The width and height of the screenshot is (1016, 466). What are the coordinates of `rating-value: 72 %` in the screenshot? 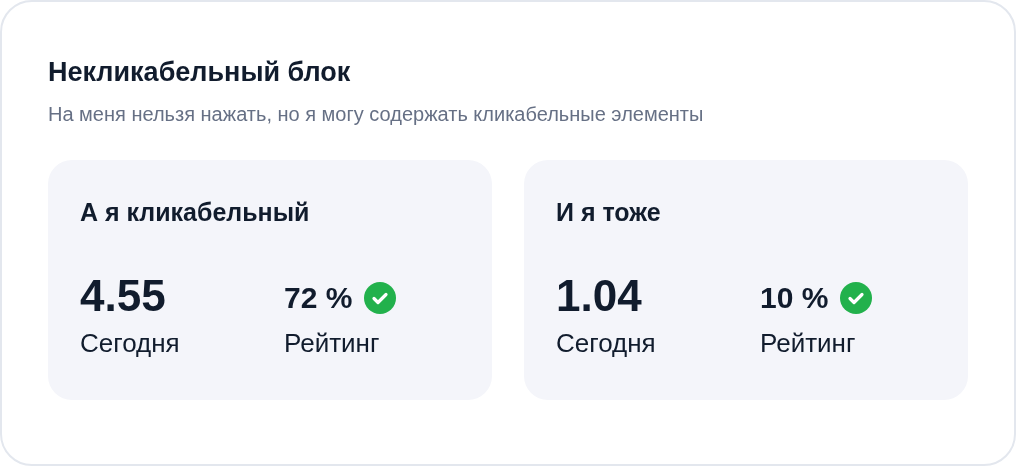 It's located at (318, 298).